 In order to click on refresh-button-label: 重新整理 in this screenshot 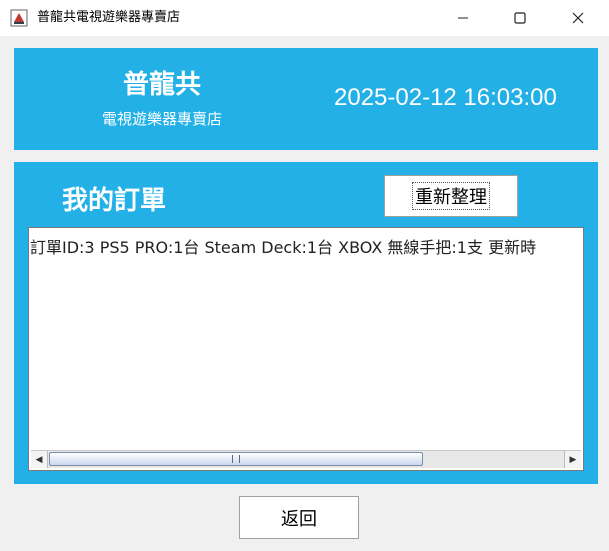, I will do `click(451, 196)`.